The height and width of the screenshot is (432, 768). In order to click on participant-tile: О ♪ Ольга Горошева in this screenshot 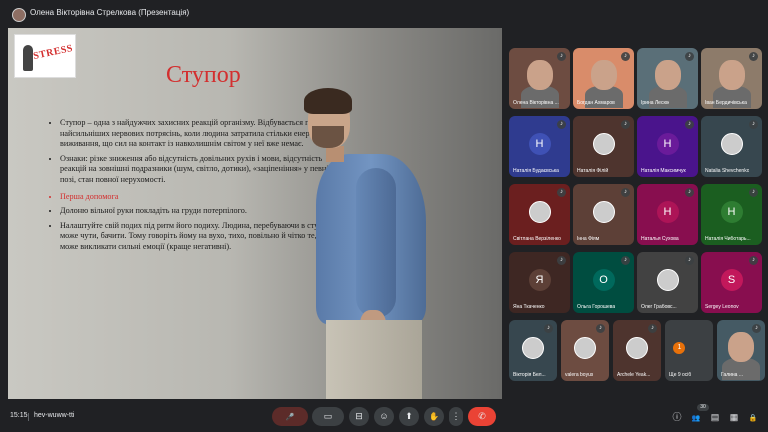, I will do `click(603, 282)`.